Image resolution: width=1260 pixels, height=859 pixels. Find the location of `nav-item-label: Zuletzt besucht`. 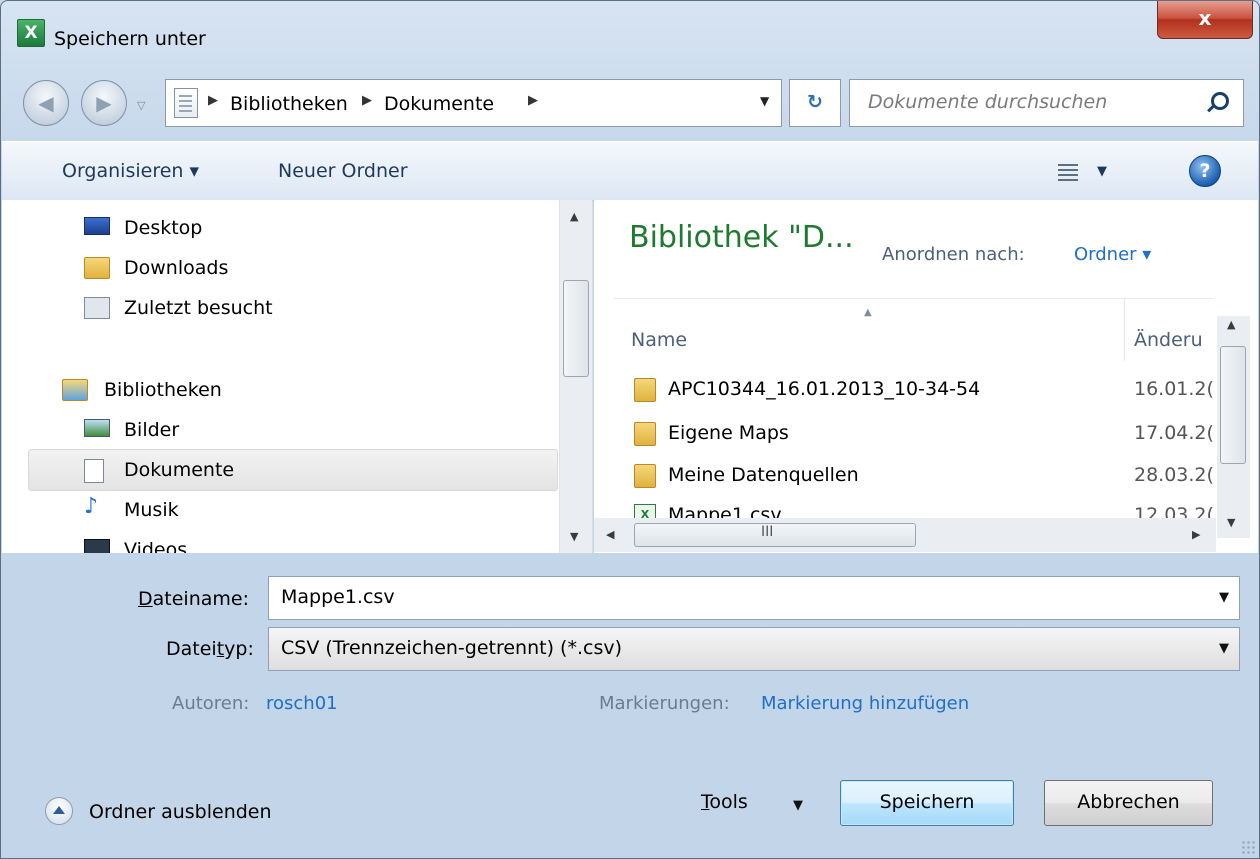

nav-item-label: Zuletzt besucht is located at coordinates (198, 308).